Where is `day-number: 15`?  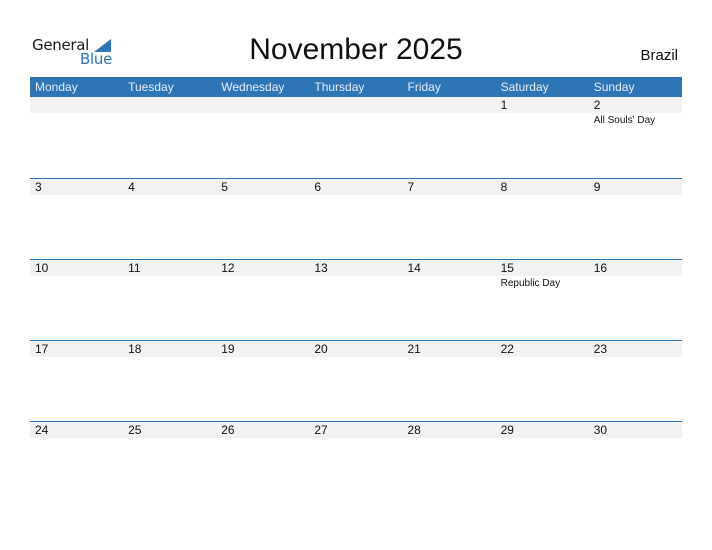
day-number: 15 is located at coordinates (507, 268).